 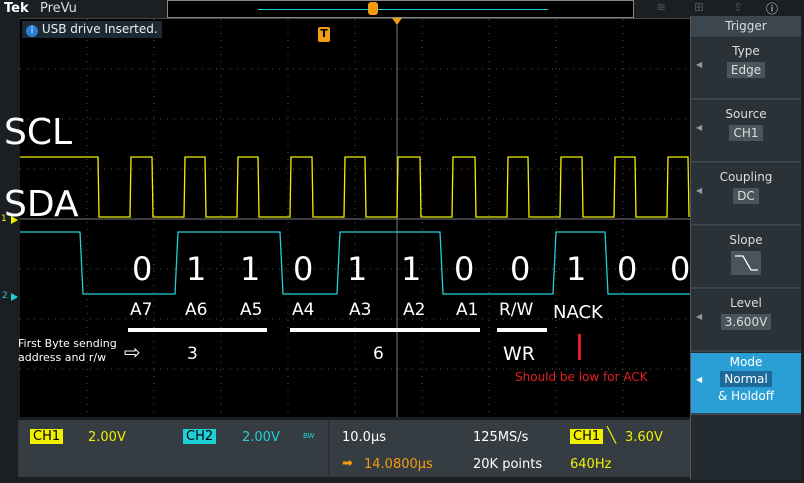 I want to click on ch2-marker: 2, so click(x=5, y=296).